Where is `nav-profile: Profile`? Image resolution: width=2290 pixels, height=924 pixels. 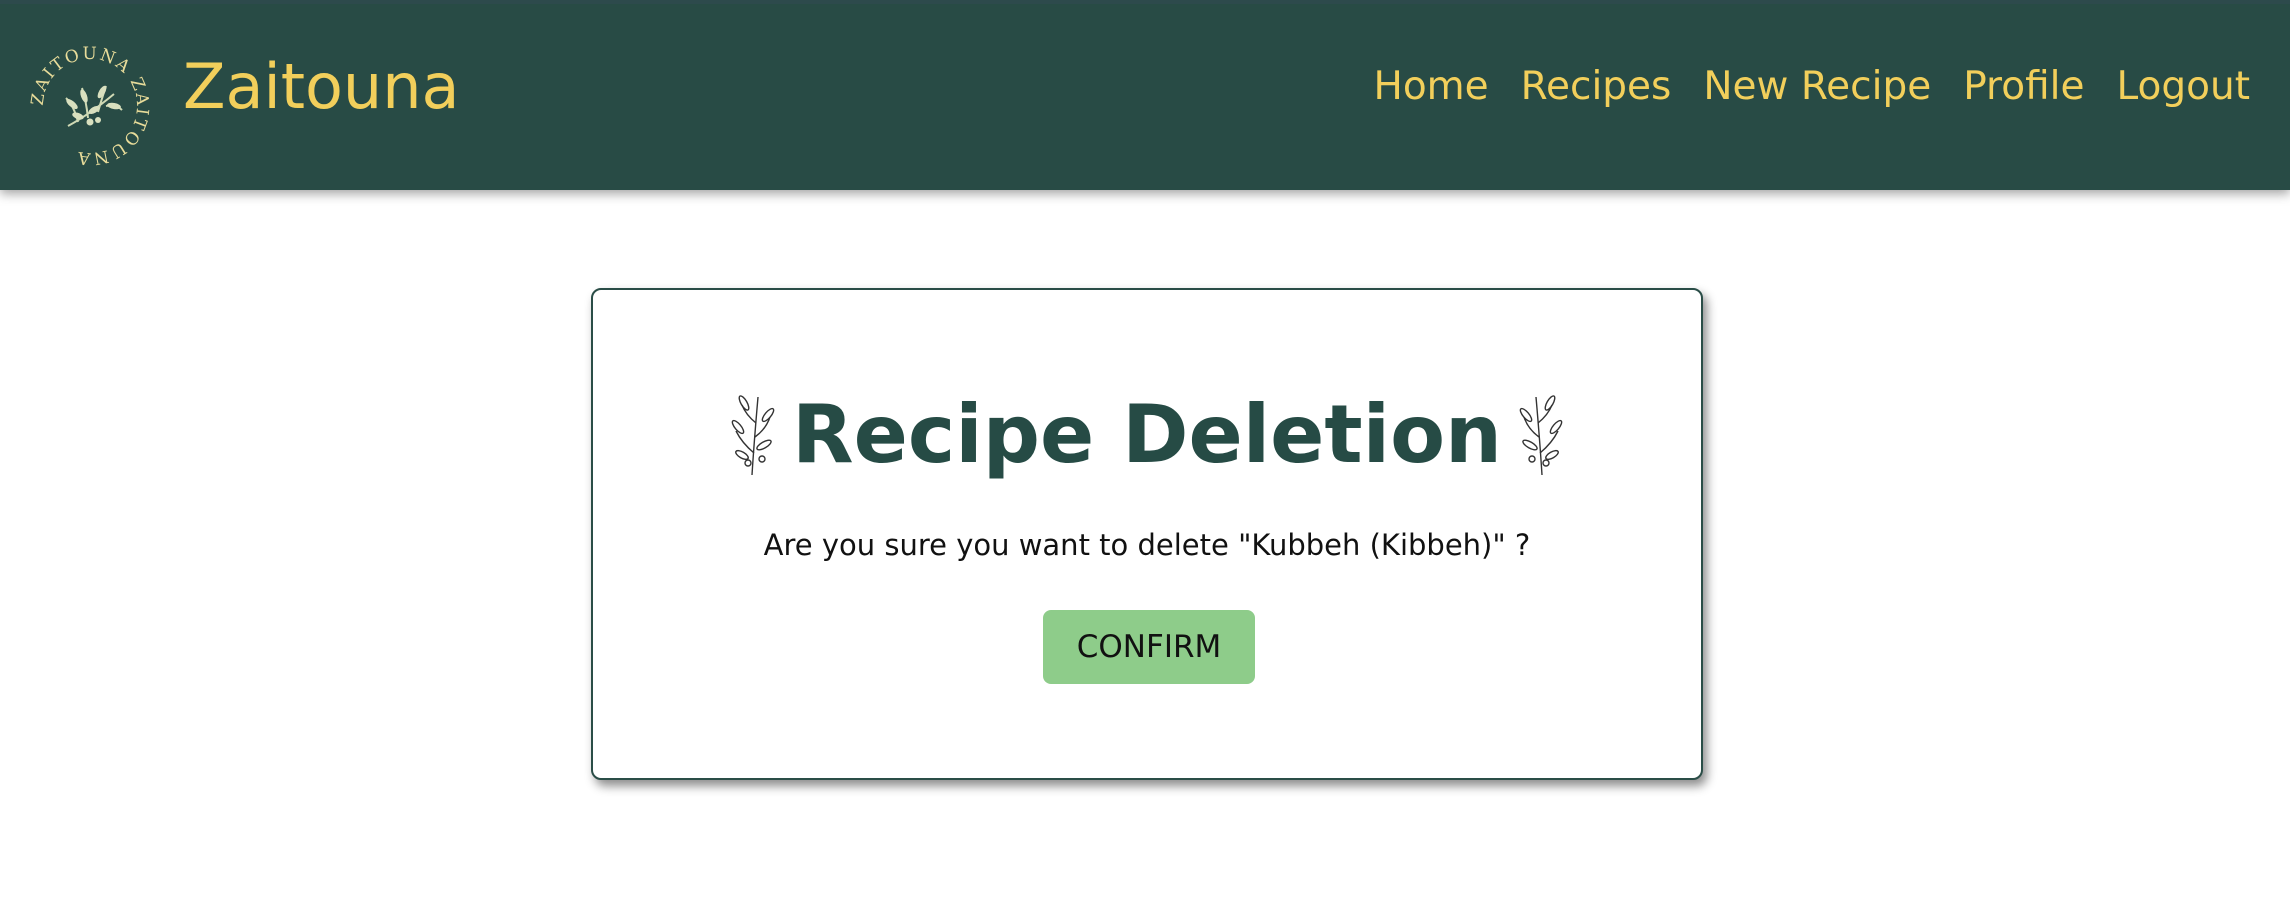 nav-profile: Profile is located at coordinates (2023, 86).